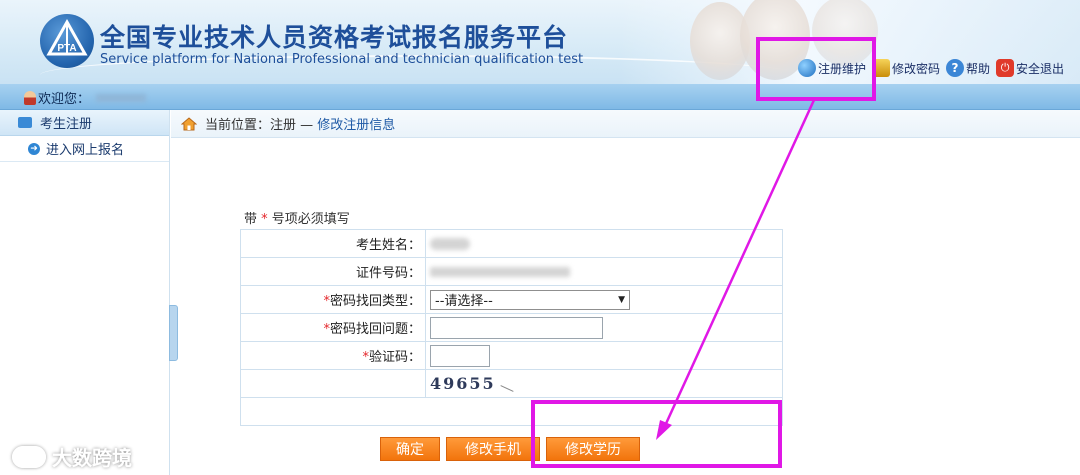 This screenshot has height=475, width=1080. Describe the element at coordinates (604, 243) in the screenshot. I see `name-value-cell` at that location.